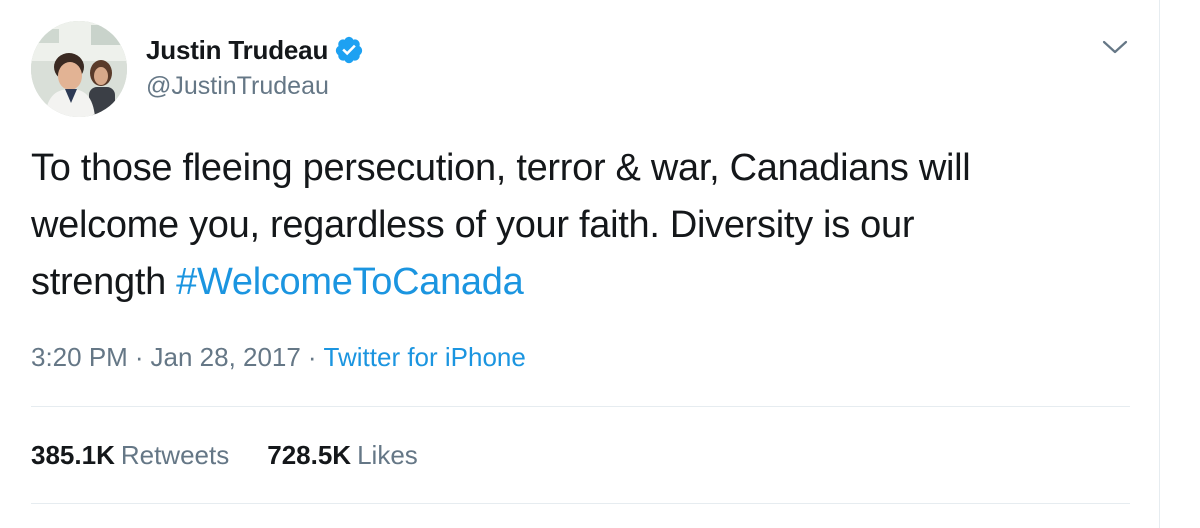 This screenshot has height=528, width=1200. I want to click on retweets-stat: 385.1K Retweets, so click(130, 455).